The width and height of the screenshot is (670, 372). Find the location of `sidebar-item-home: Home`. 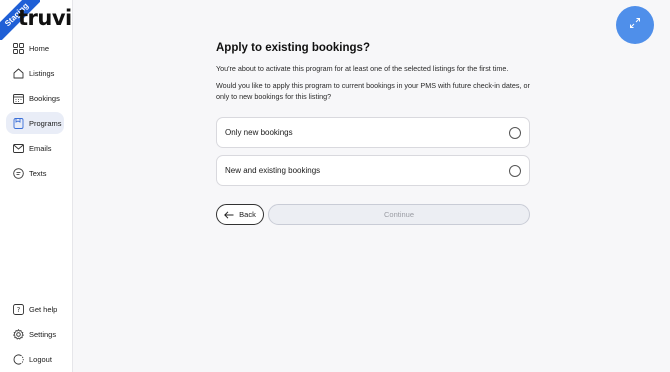

sidebar-item-home: Home is located at coordinates (35, 48).